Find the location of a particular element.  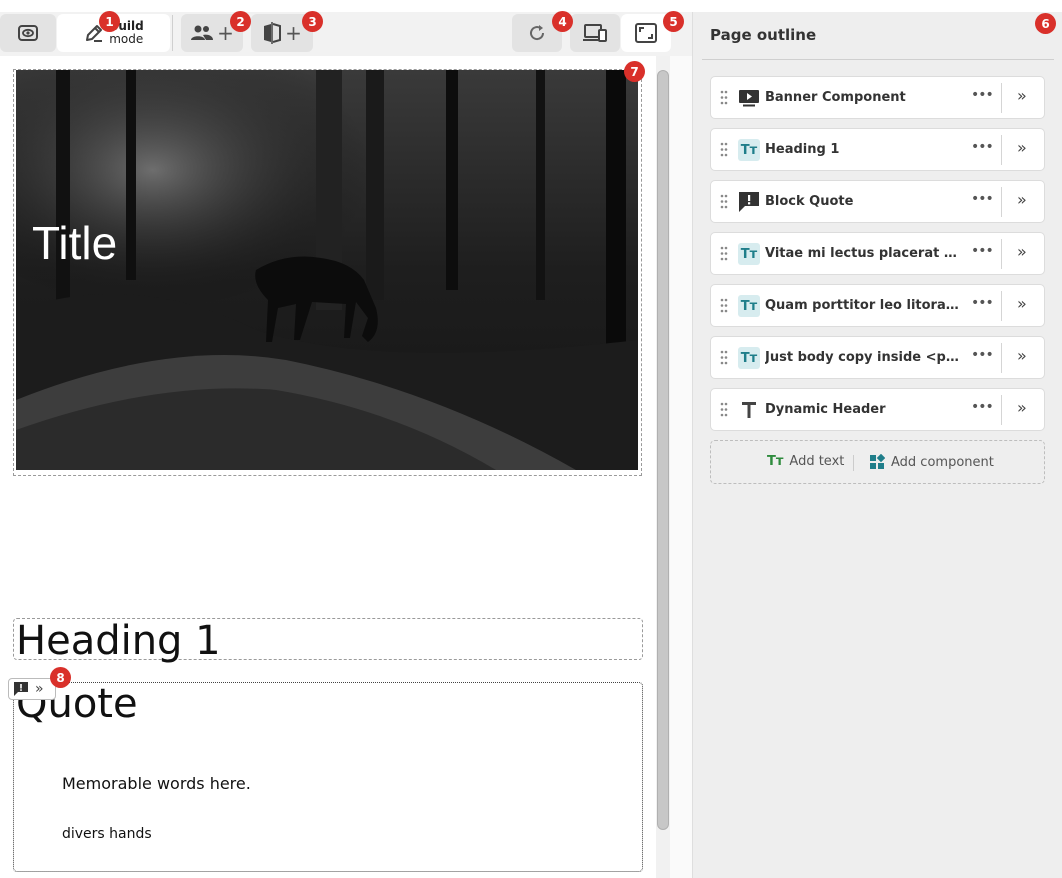

badge-8: 8 is located at coordinates (60, 677).